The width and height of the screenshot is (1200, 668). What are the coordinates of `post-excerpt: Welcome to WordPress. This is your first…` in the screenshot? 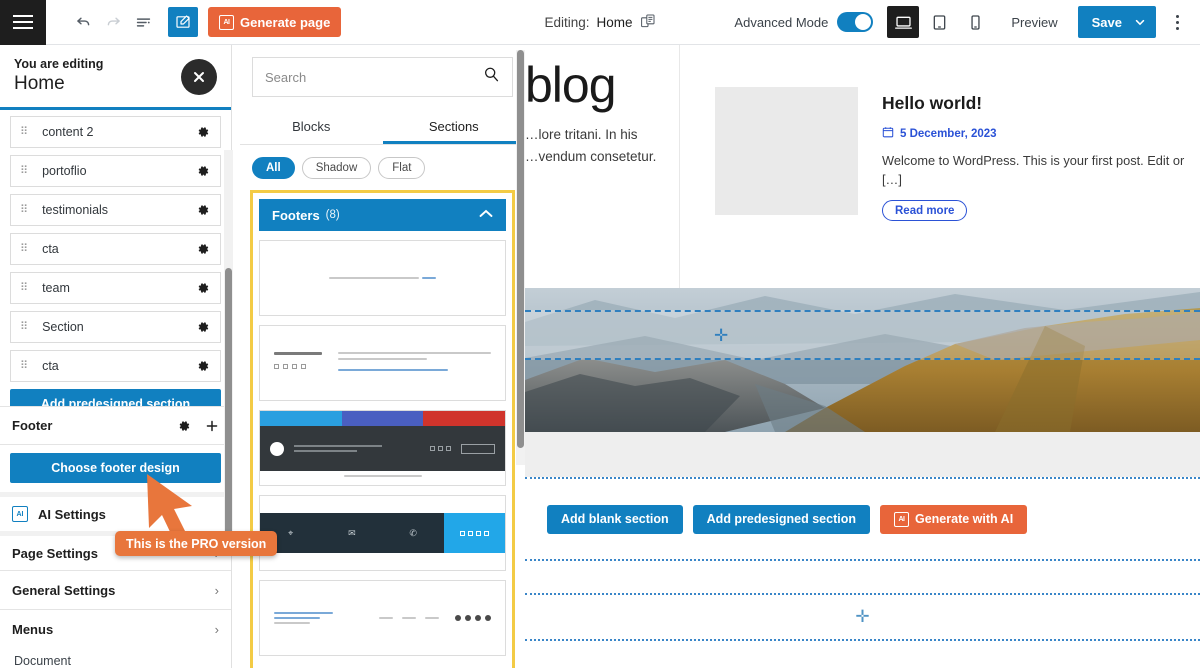 It's located at (1033, 170).